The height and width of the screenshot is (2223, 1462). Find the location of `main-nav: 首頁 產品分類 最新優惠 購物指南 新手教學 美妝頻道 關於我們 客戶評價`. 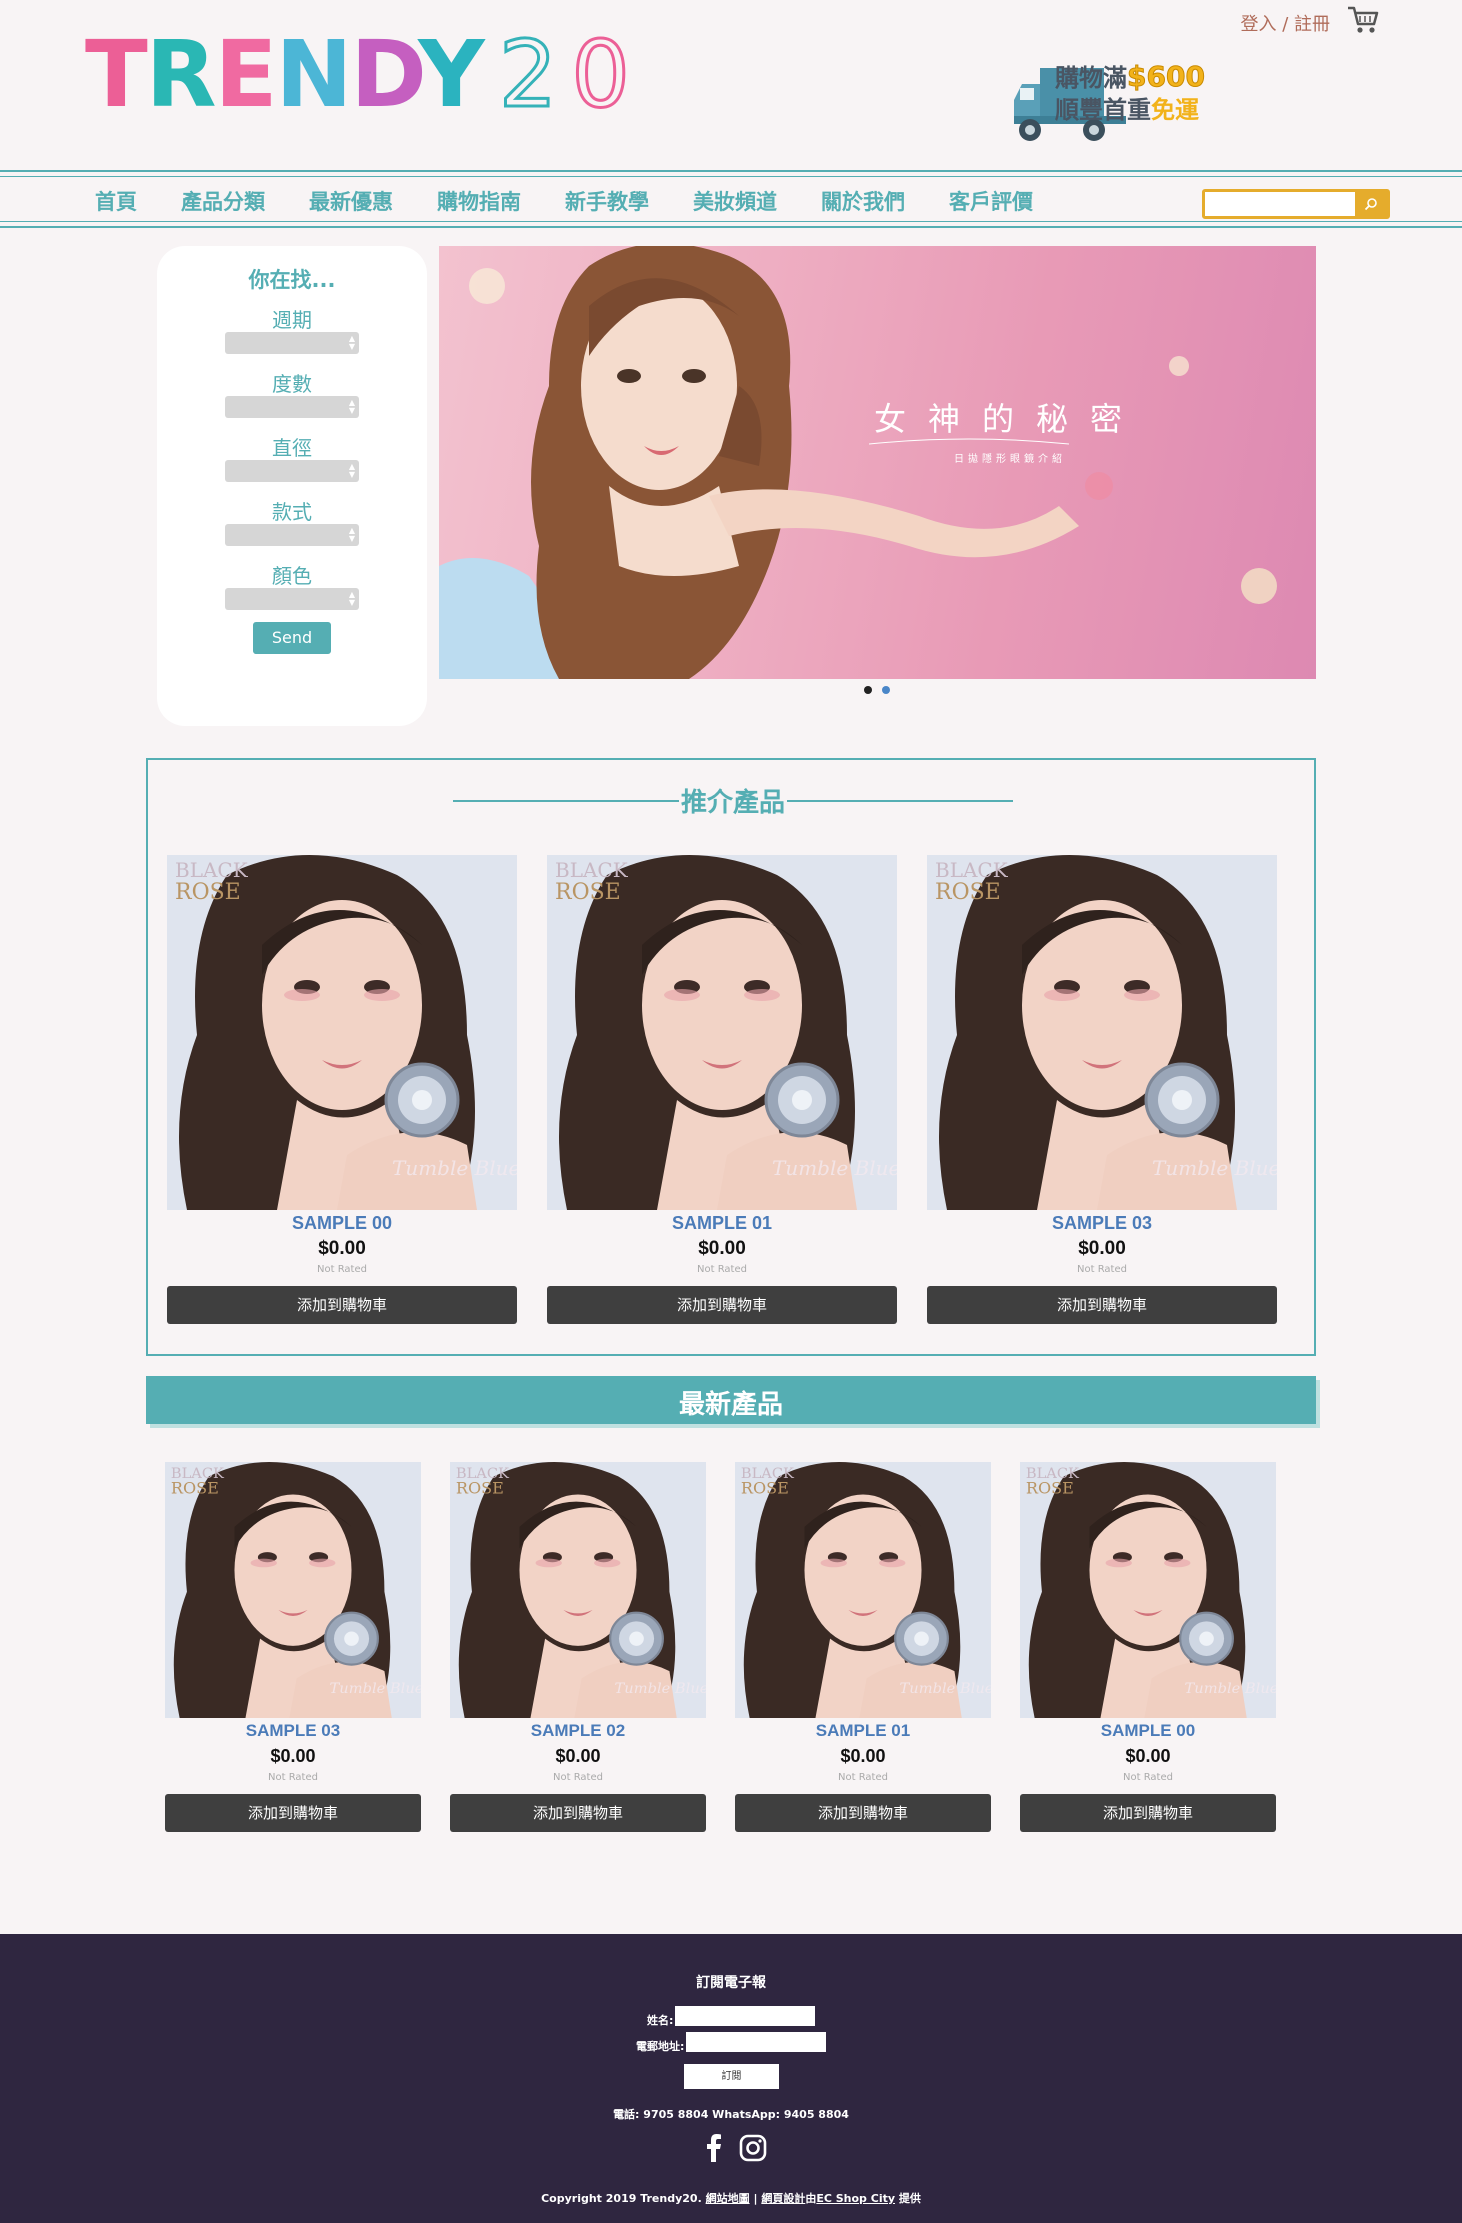

main-nav: 首頁 產品分類 最新優惠 購物指南 新手教學 美妝頻道 關於我們 客戶評價 is located at coordinates (731, 199).